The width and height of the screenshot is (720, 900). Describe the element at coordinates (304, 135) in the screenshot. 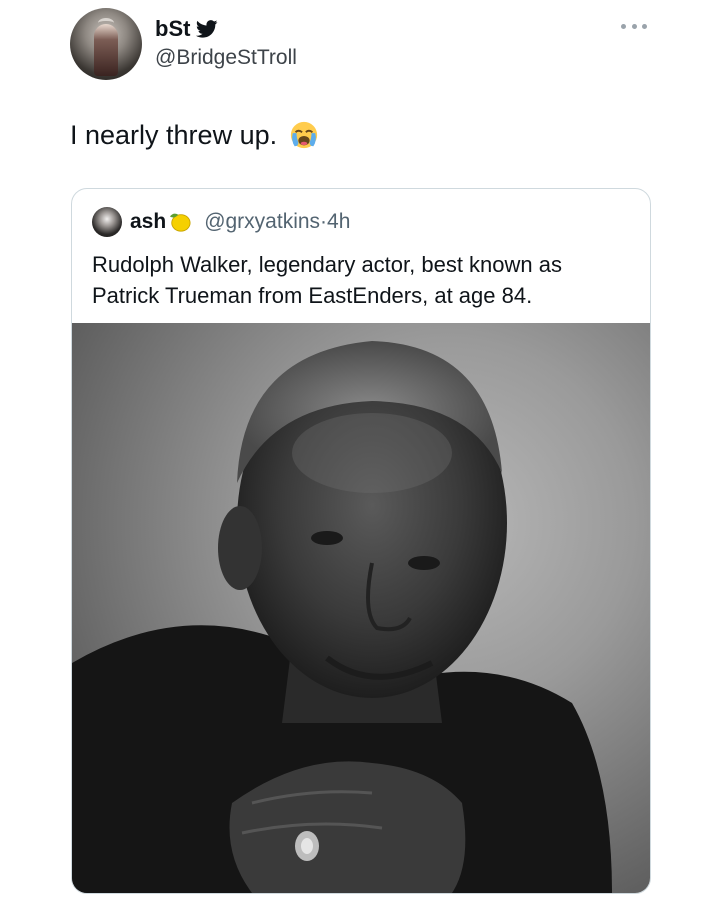

I see `loudly-crying-face-icon` at that location.